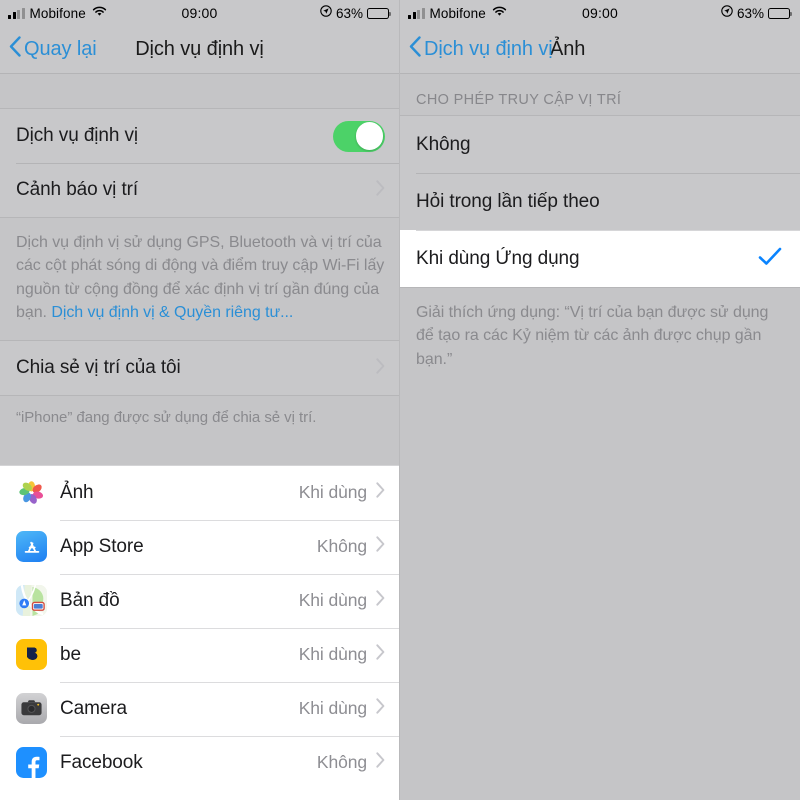 This screenshot has width=800, height=800. I want to click on nav-bar-left: Quay lại Dịch vụ định vị, so click(199, 50).